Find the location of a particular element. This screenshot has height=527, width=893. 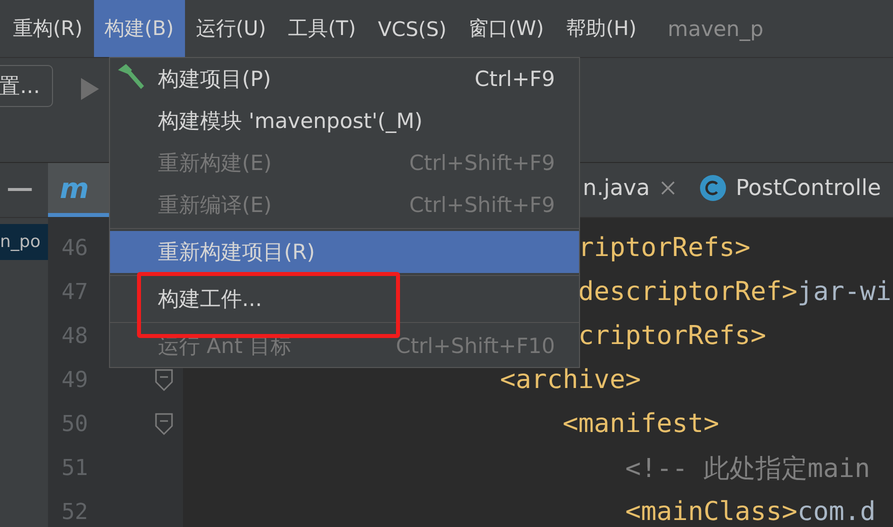

code-line: <archive> is located at coordinates (570, 380).